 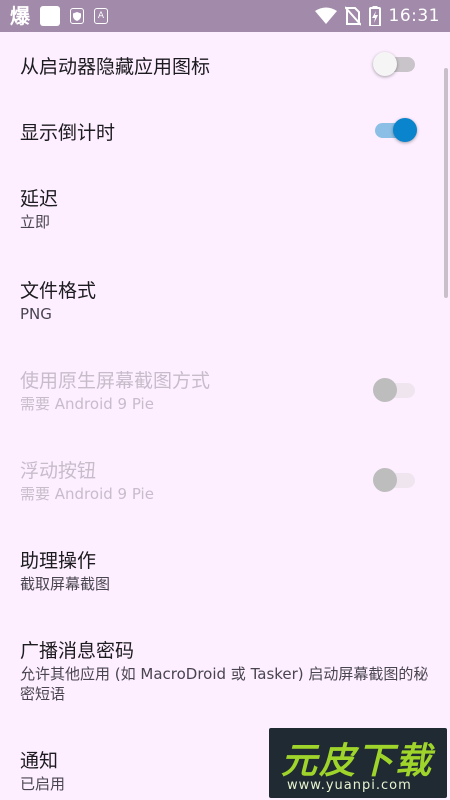 I want to click on setting-hide-launcher-icon: 从启动器隐藏应用图标, so click(x=225, y=65).